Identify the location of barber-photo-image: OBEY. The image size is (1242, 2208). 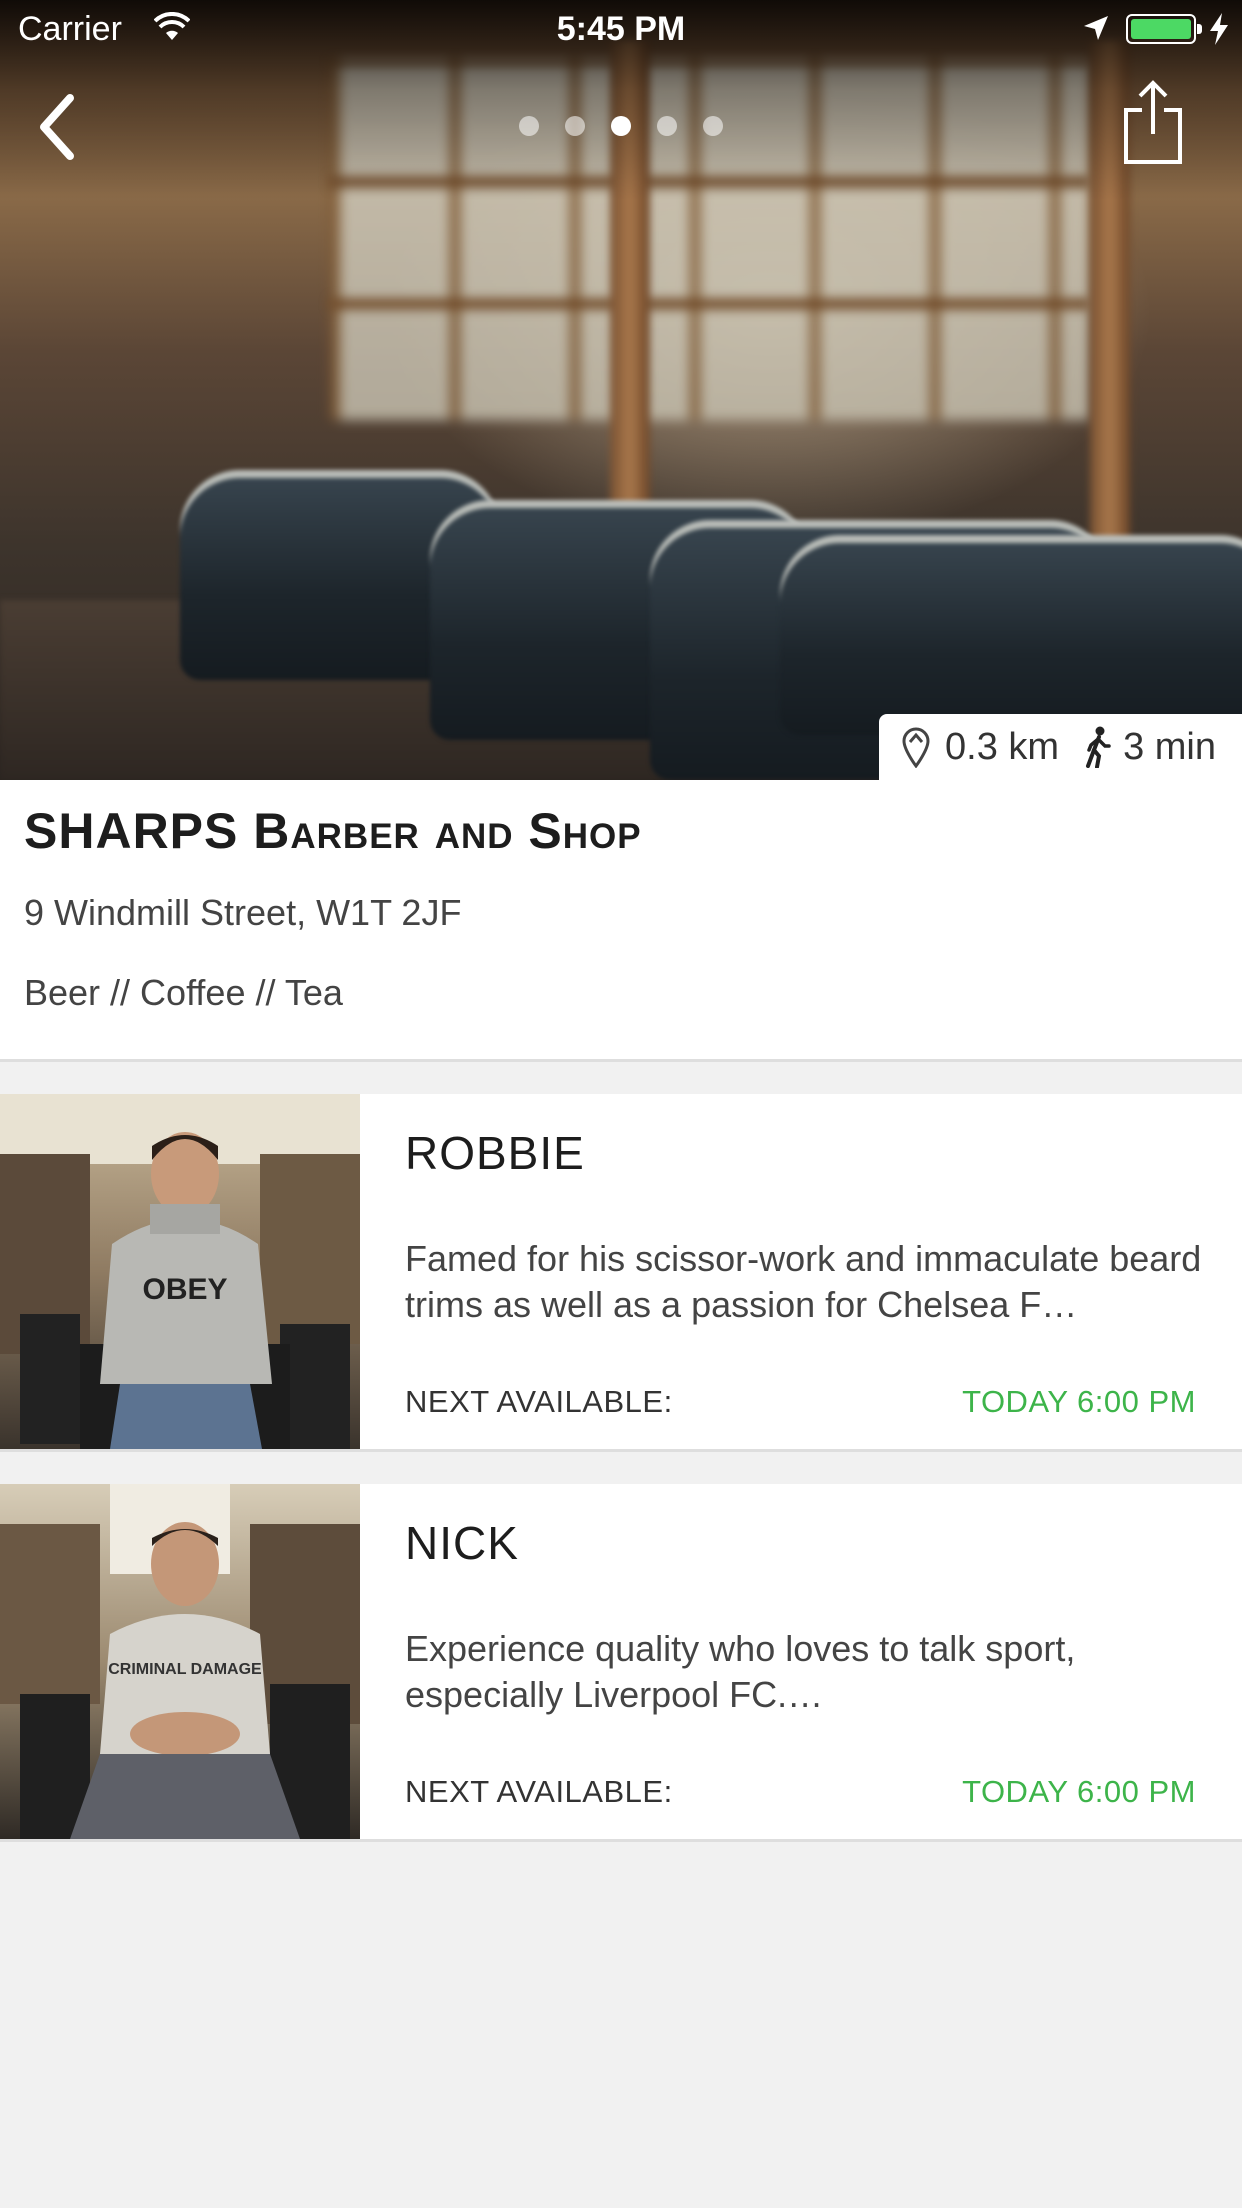
(180, 1271).